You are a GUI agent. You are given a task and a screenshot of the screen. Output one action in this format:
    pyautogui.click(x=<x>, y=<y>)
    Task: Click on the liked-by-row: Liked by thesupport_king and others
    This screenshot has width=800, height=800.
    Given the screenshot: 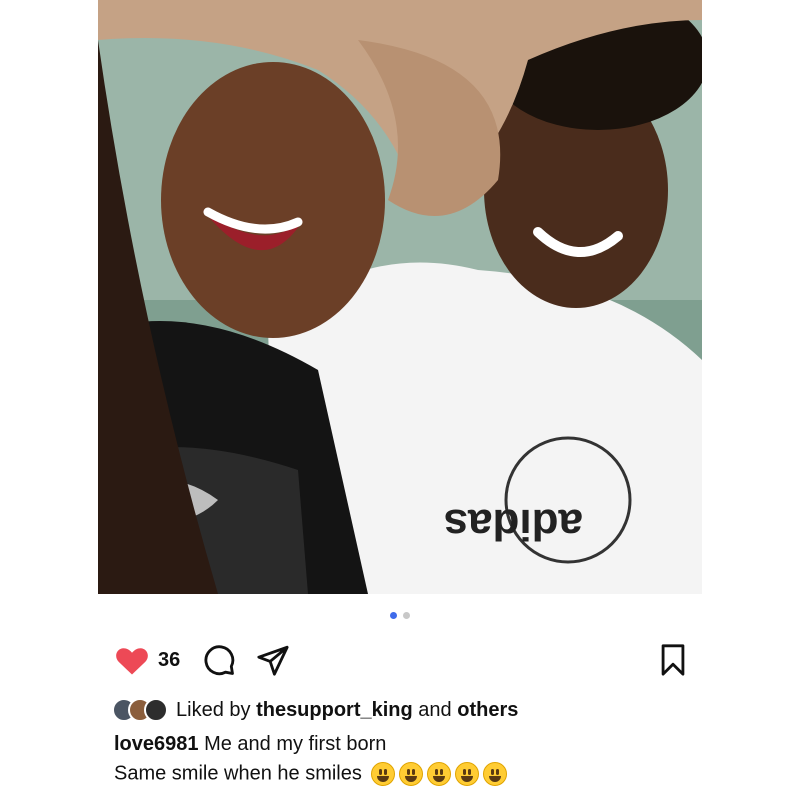 What is the action you would take?
    pyautogui.click(x=315, y=710)
    